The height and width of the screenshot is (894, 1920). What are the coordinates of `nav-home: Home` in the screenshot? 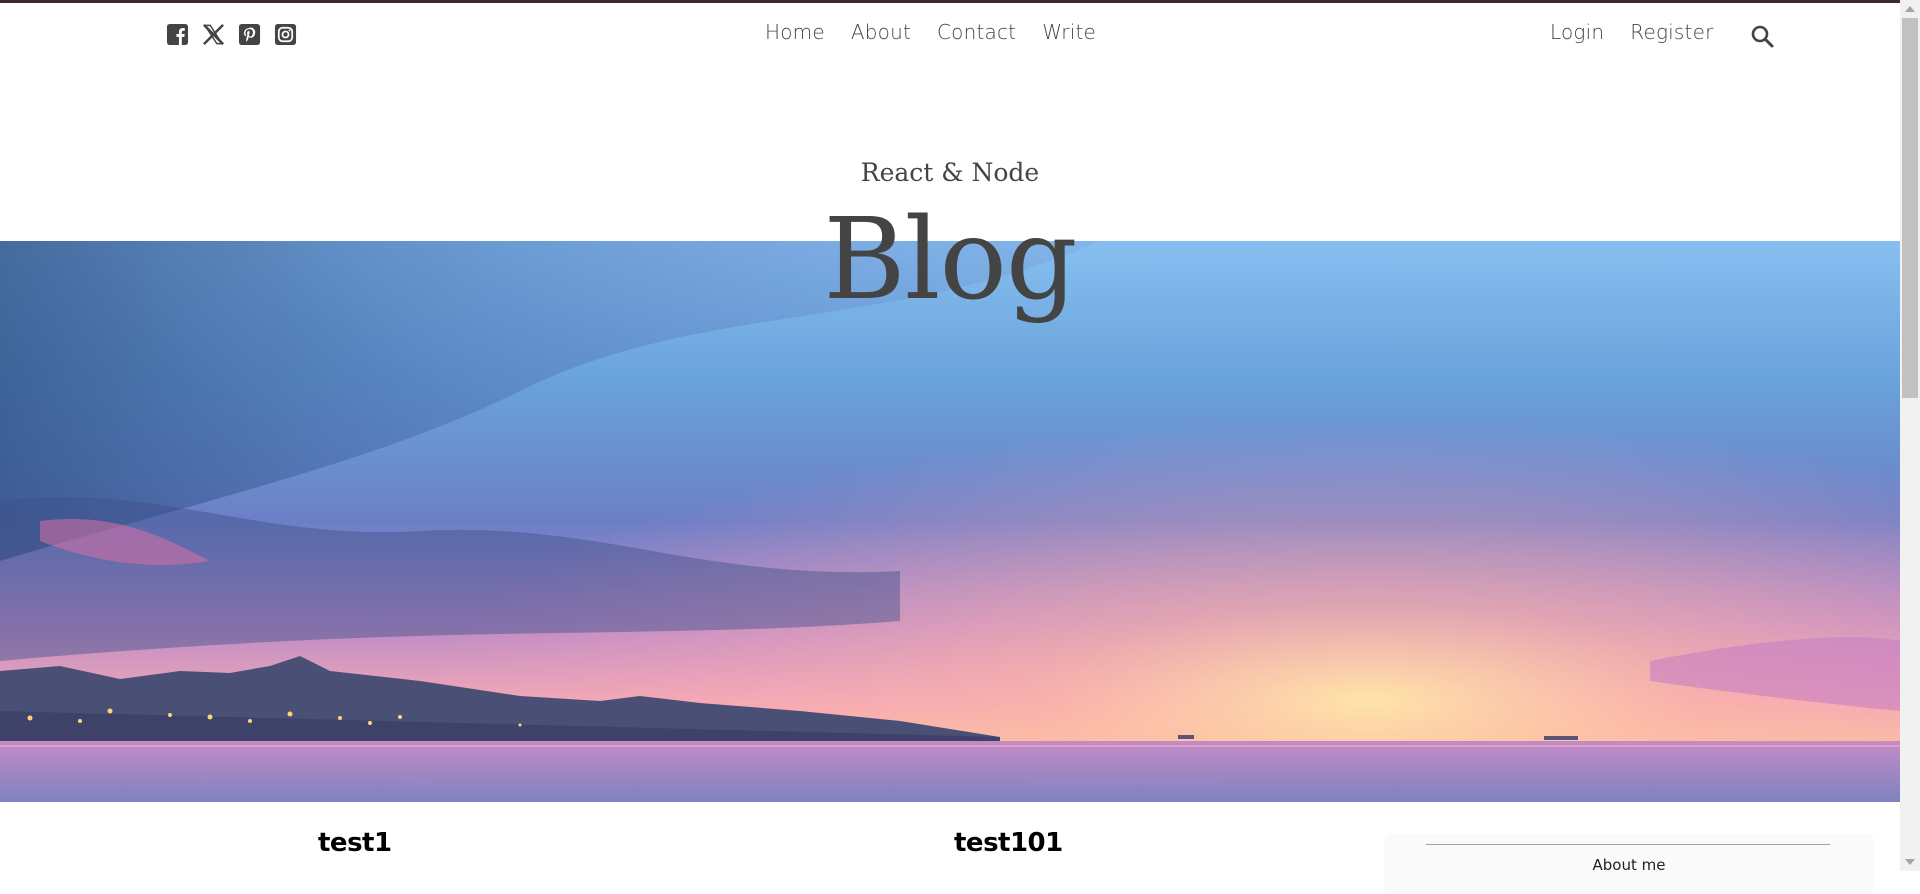 It's located at (795, 32).